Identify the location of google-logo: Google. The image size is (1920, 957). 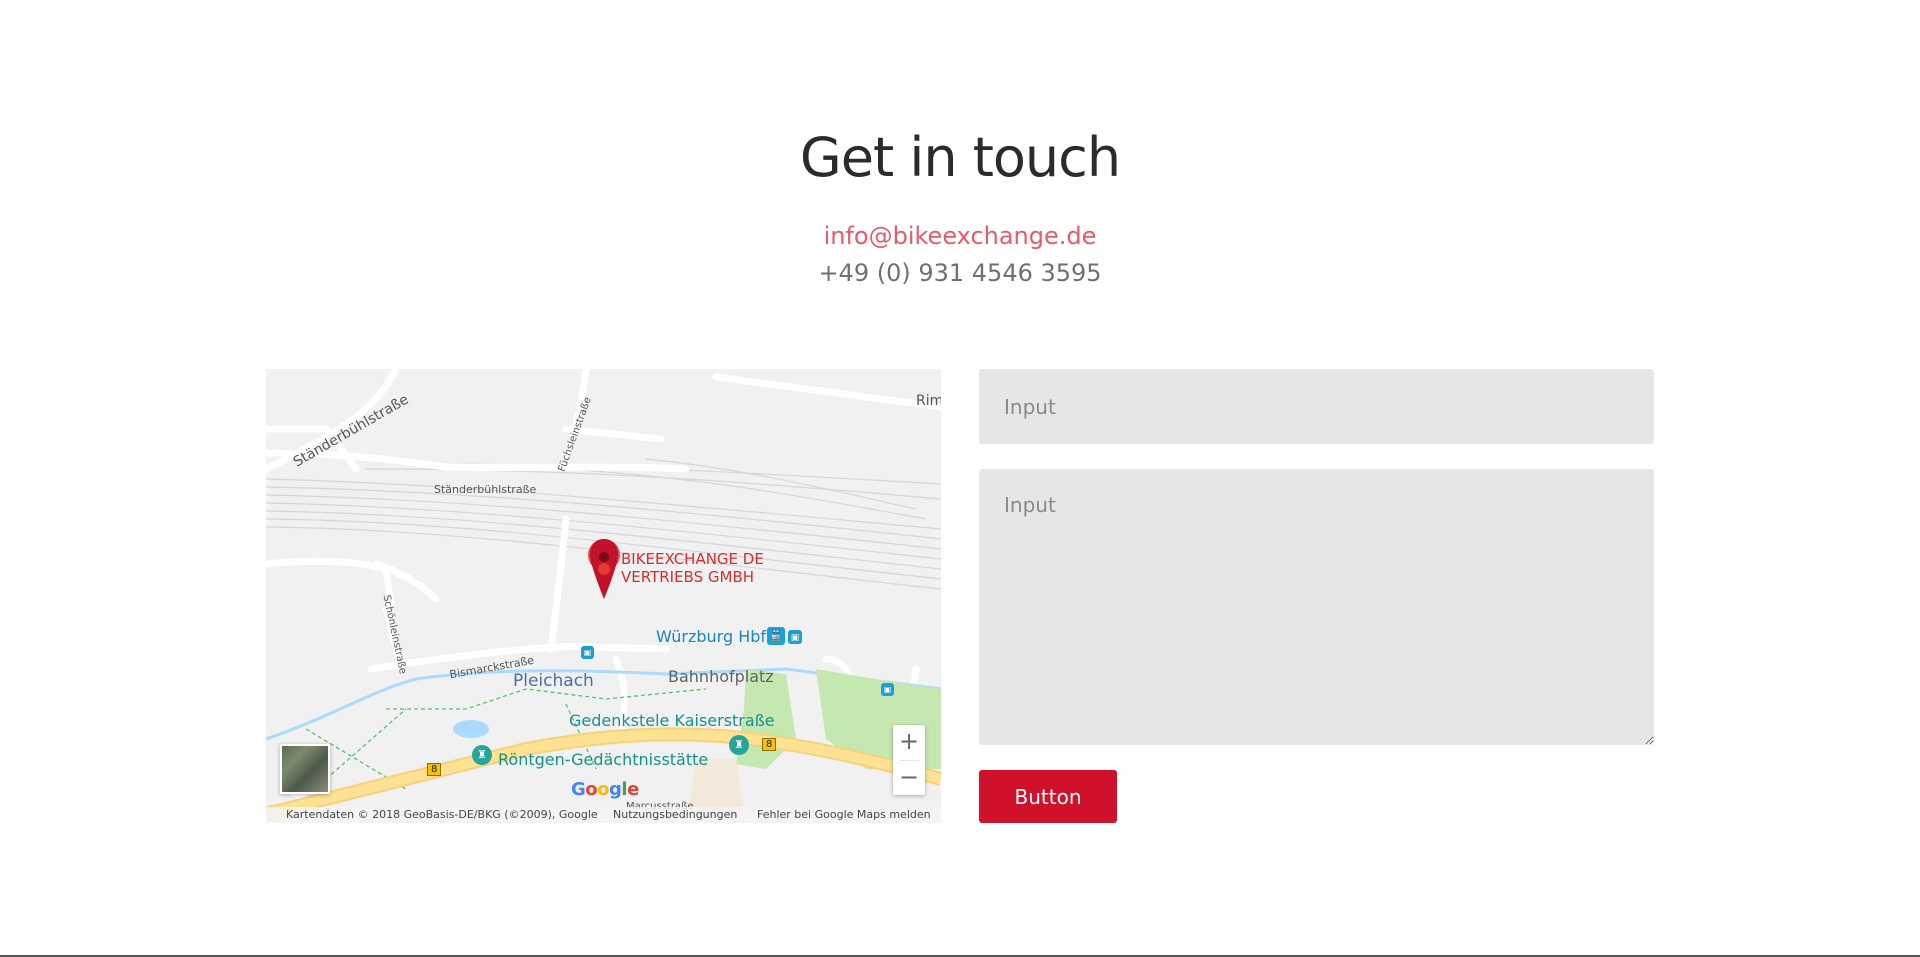
(605, 789).